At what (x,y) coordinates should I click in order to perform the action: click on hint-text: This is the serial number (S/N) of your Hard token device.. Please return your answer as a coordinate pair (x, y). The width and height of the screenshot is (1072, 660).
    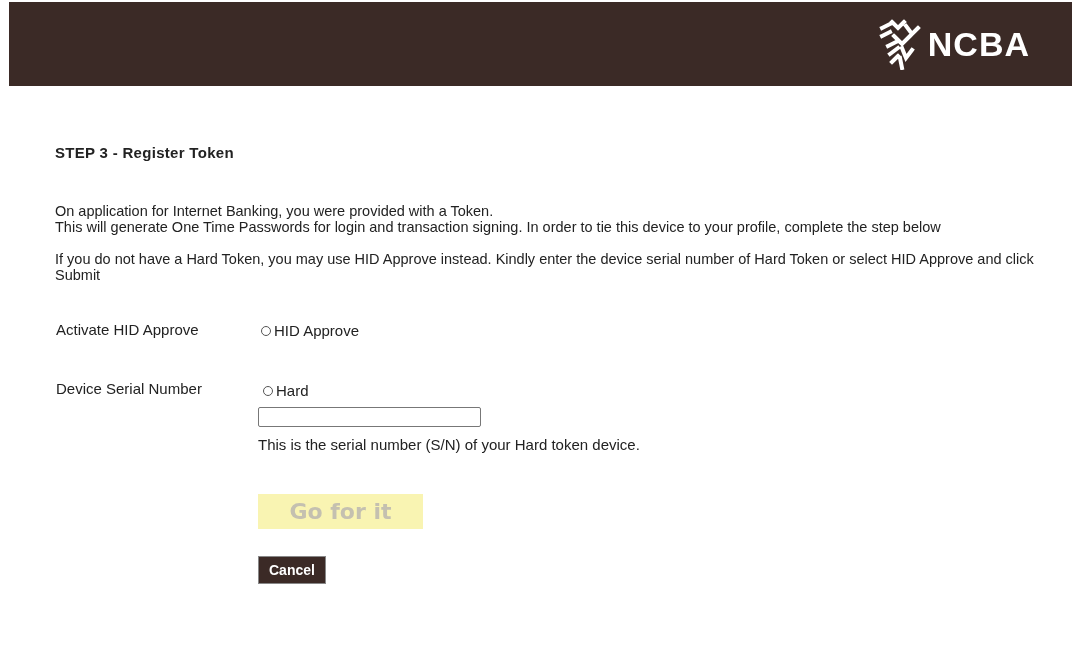
    Looking at the image, I should click on (449, 445).